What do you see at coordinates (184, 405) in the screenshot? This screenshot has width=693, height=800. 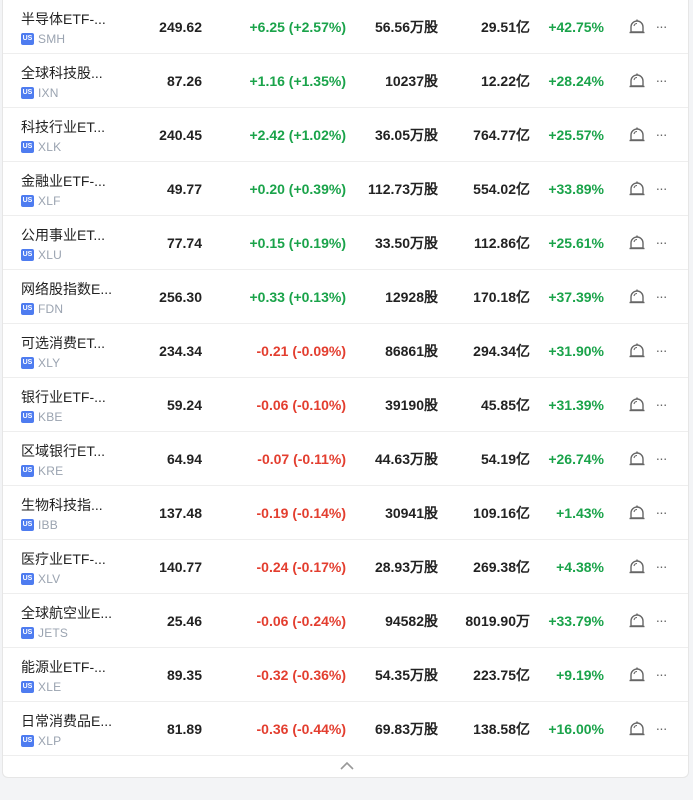 I see `last-price: 59.24` at bounding box center [184, 405].